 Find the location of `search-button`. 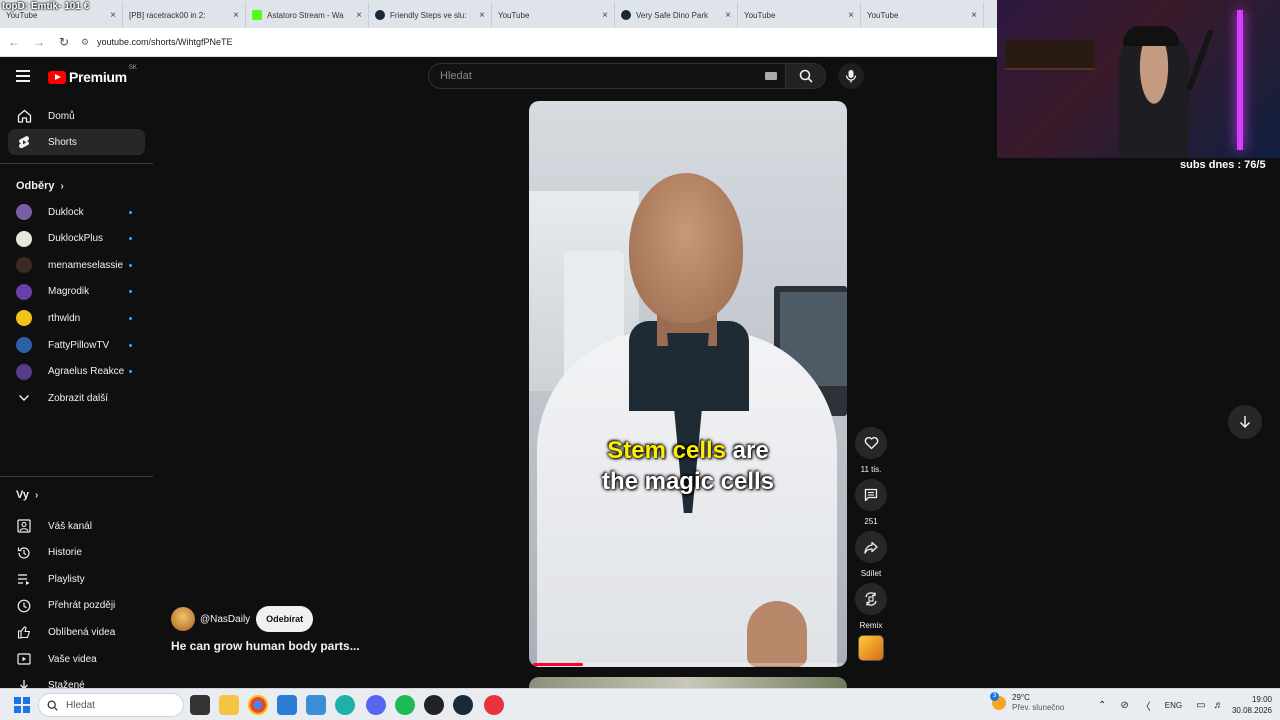

search-button is located at coordinates (806, 76).